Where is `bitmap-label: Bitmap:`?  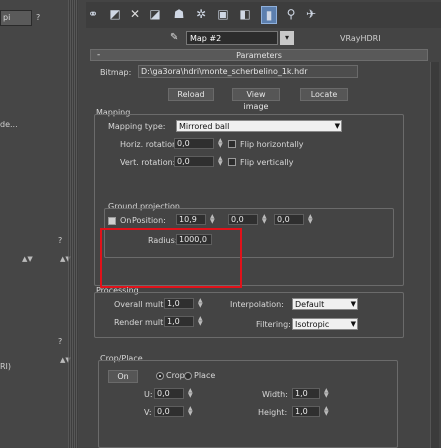 bitmap-label: Bitmap: is located at coordinates (116, 72).